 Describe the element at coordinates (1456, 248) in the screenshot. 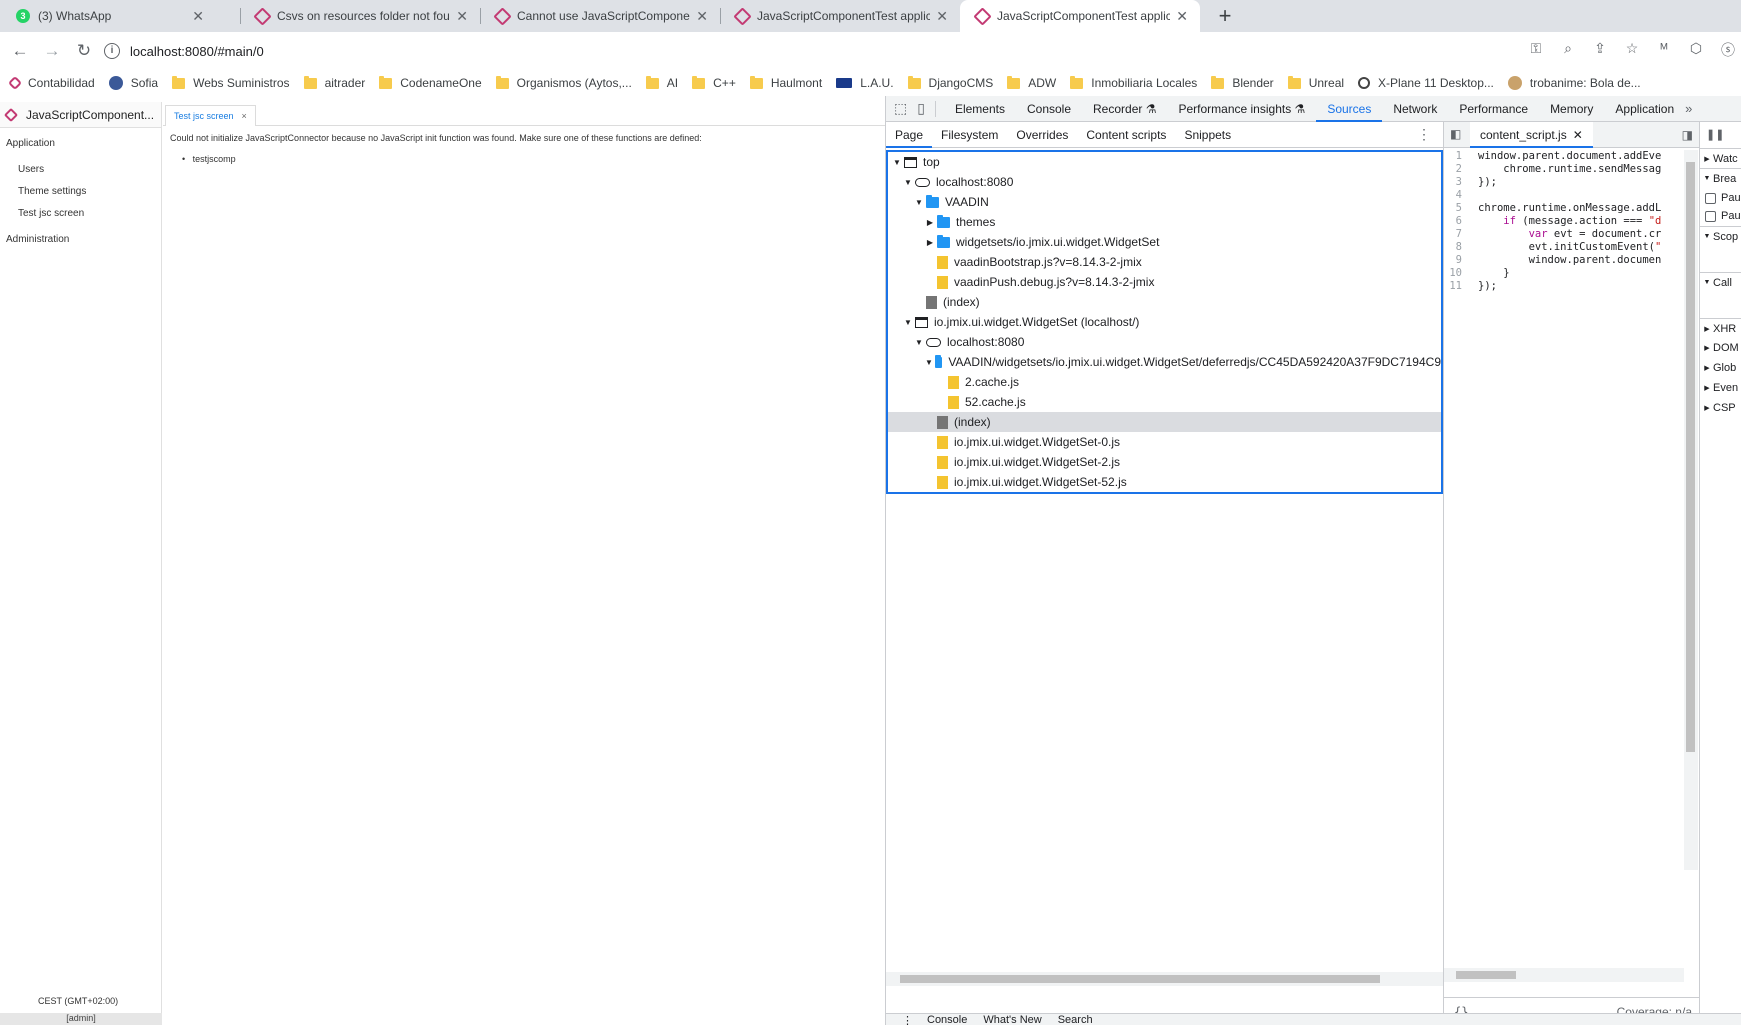

I see `line-number: 8` at that location.